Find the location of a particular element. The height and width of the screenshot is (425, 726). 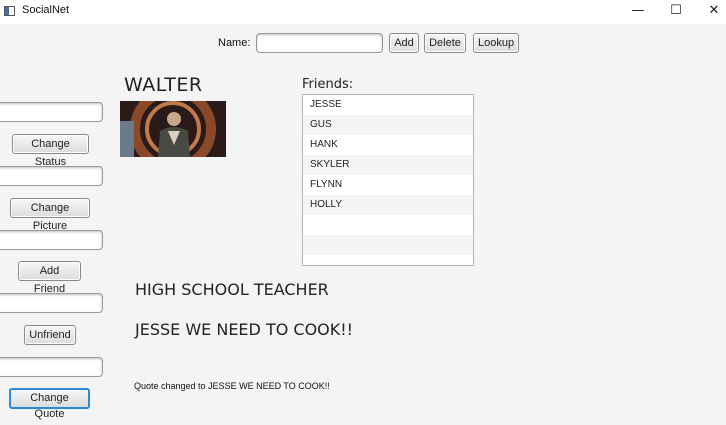

unfriend-input is located at coordinates (51, 303).